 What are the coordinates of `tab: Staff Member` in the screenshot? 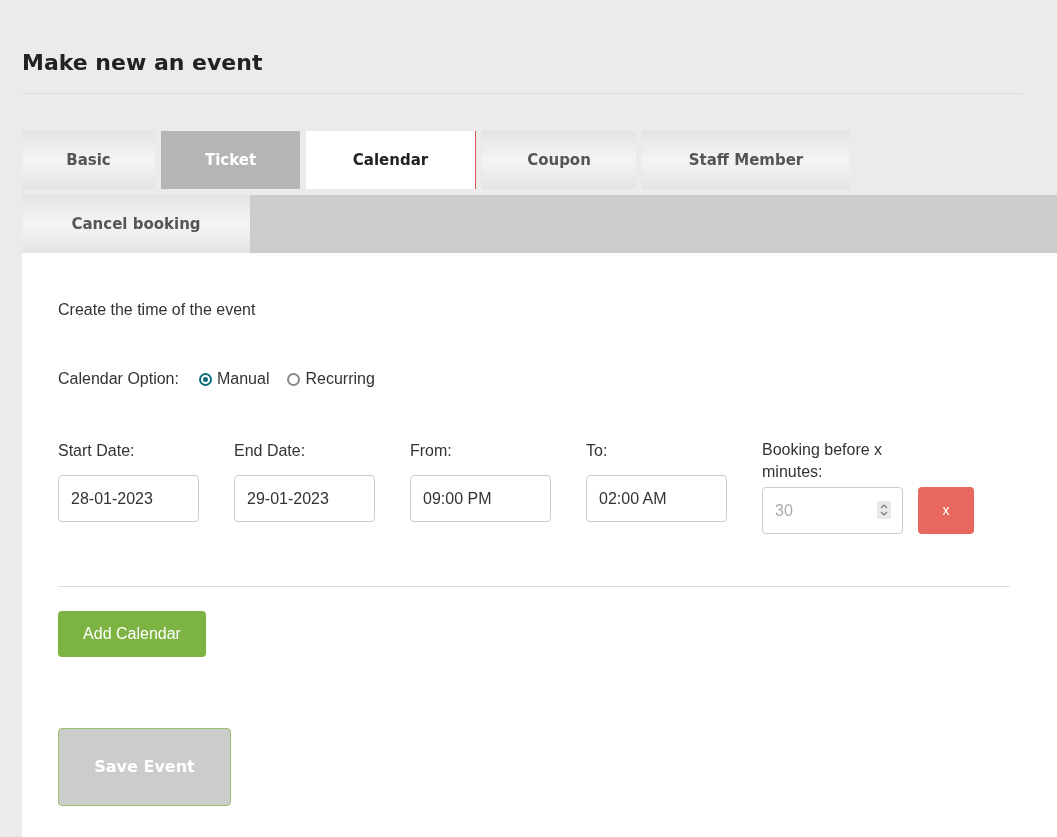 It's located at (746, 160).